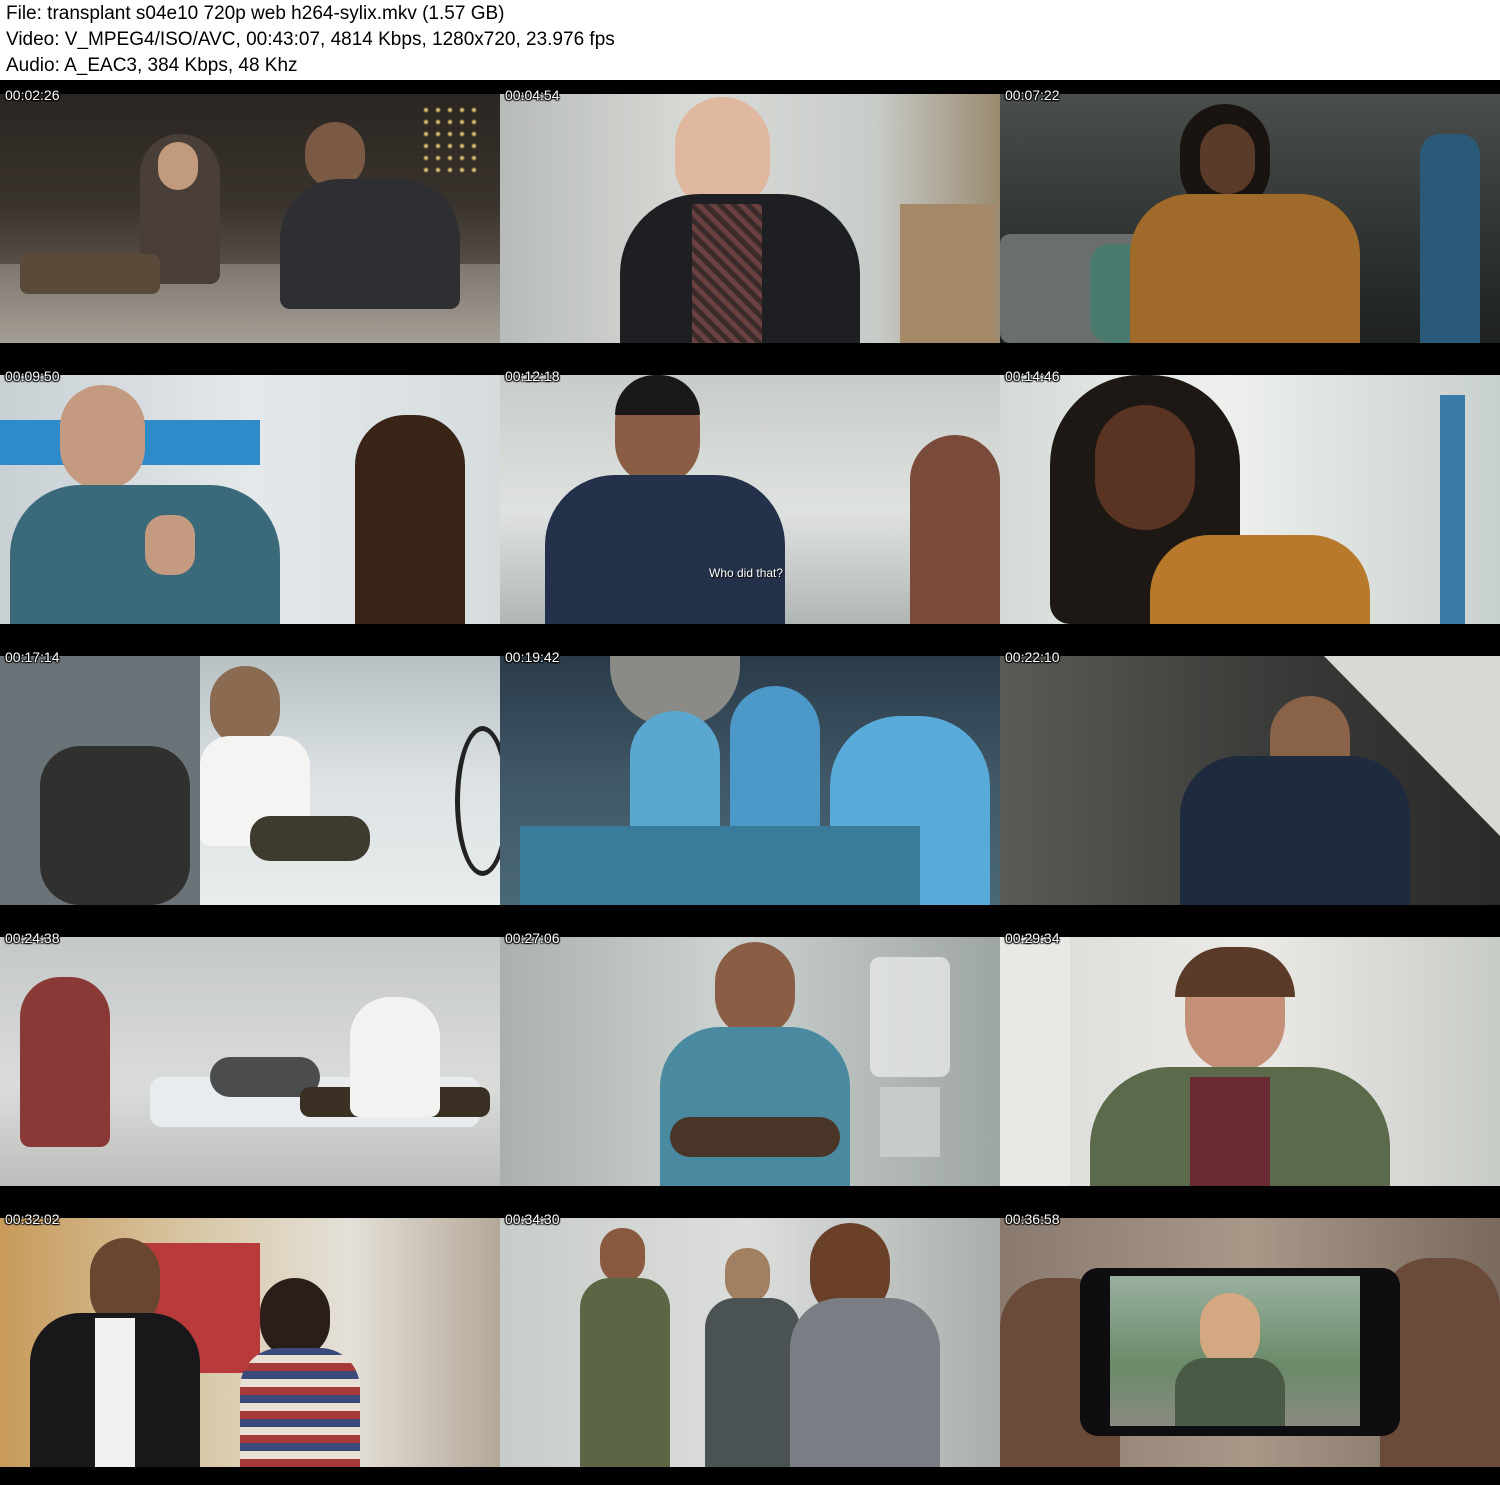 The image size is (1500, 1485). I want to click on thumbnail-9: 00:22:10, so click(1250, 782).